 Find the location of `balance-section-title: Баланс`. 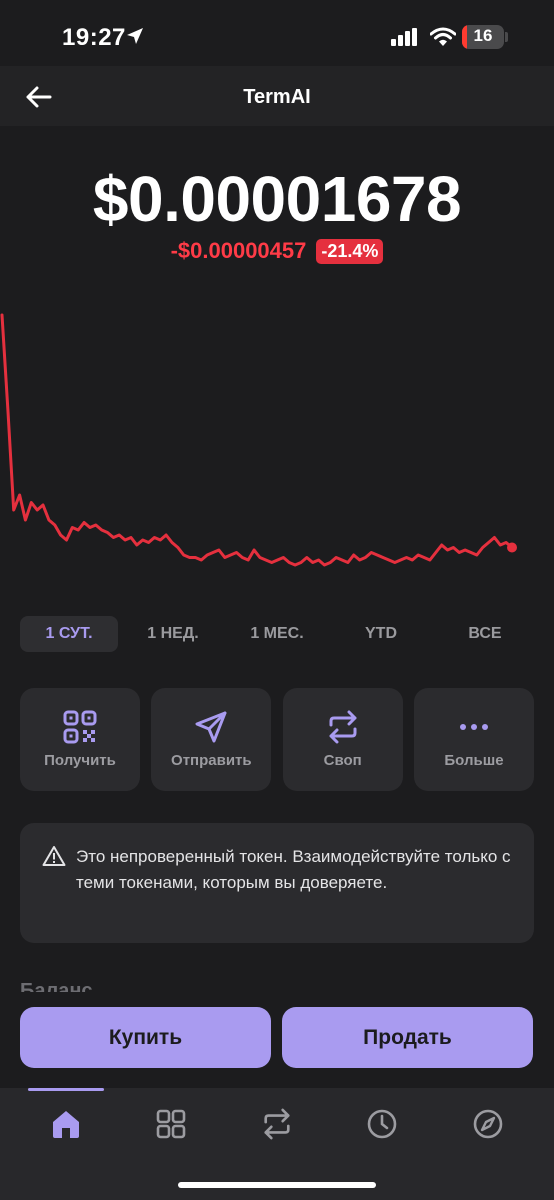

balance-section-title: Баланс is located at coordinates (56, 986).